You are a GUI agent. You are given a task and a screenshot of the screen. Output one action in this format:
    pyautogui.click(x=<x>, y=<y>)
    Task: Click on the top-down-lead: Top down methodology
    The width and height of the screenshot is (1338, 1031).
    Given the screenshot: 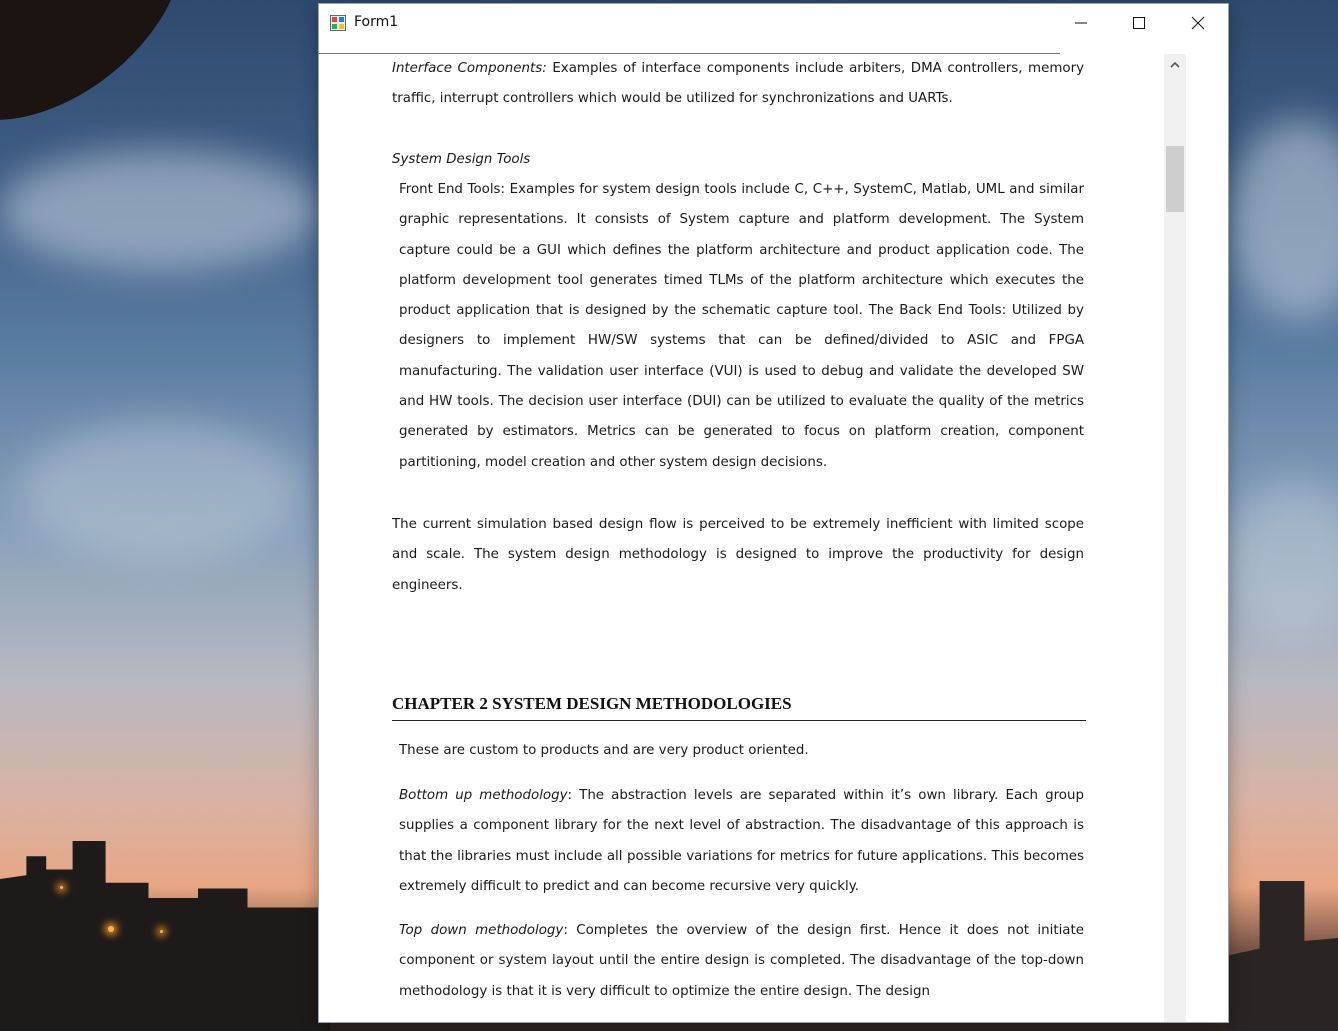 What is the action you would take?
    pyautogui.click(x=481, y=930)
    